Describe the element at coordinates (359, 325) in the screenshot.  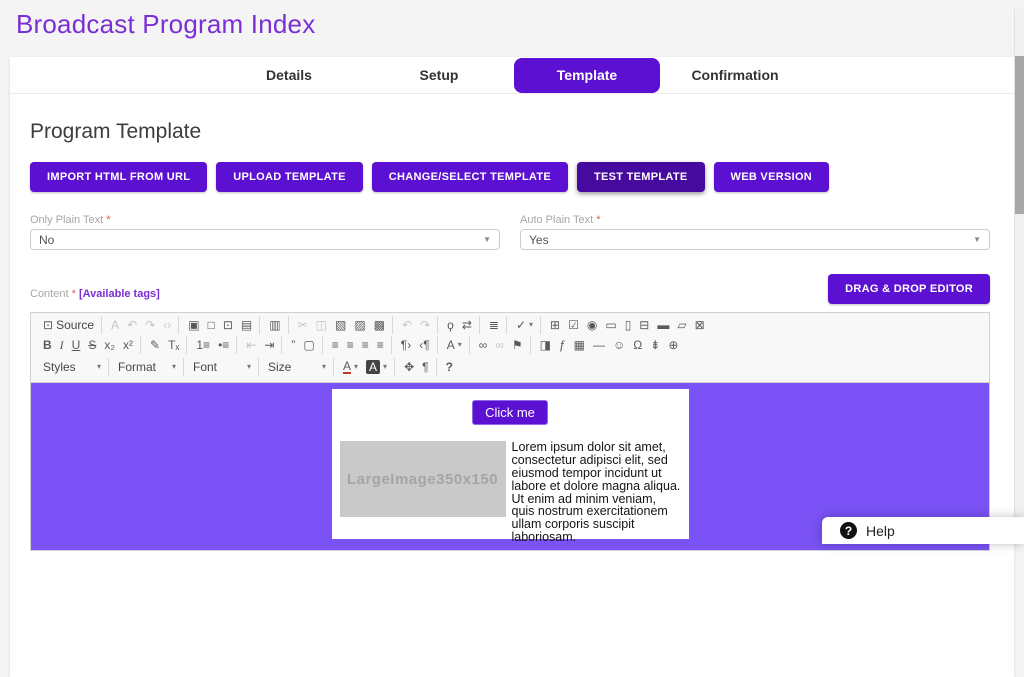
I see `toolbar-paste-text-button: ▨` at that location.